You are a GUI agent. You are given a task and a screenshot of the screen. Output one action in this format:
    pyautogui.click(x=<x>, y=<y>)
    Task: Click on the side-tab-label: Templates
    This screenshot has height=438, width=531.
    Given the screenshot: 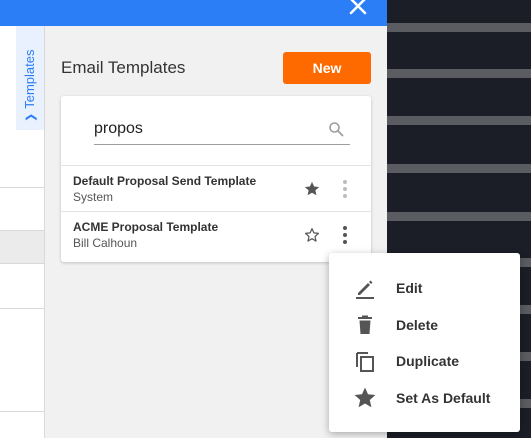 What is the action you would take?
    pyautogui.click(x=29, y=79)
    